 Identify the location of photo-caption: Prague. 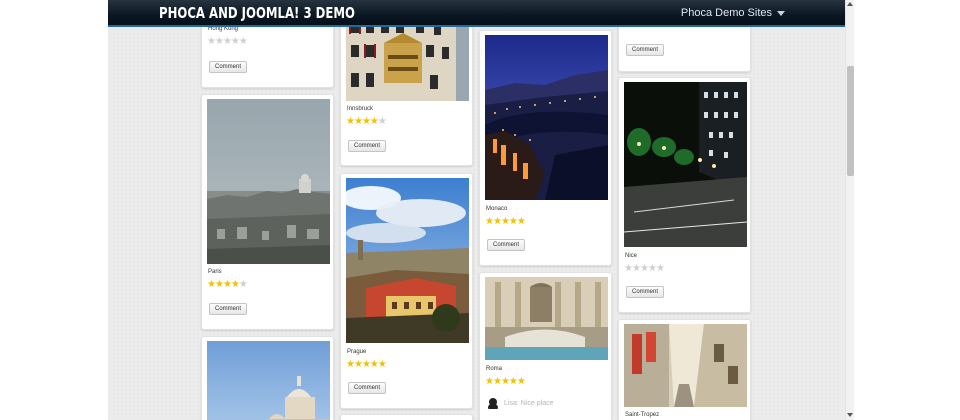
(357, 352).